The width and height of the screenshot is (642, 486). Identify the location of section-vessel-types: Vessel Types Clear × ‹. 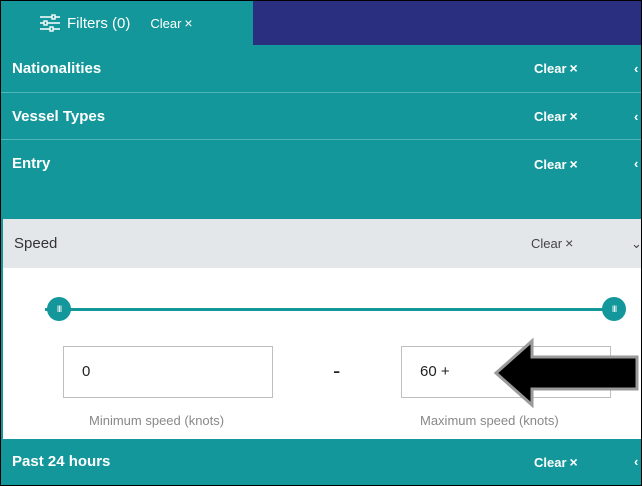
(321, 115).